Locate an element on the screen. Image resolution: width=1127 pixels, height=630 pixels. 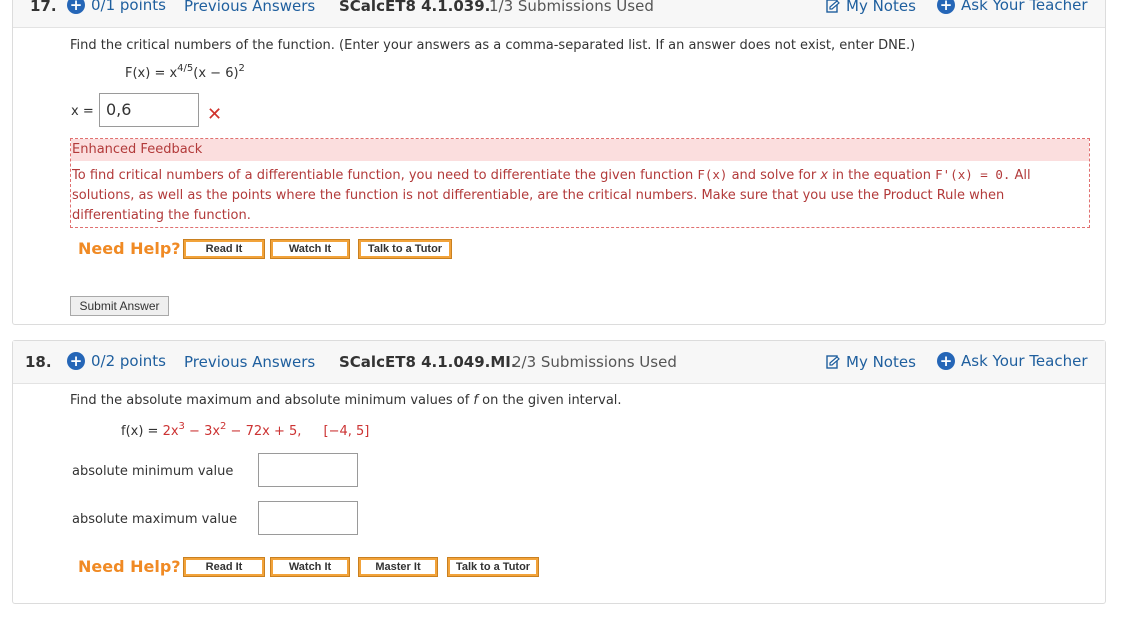
points-link: + 0/1 points is located at coordinates (116, 7).